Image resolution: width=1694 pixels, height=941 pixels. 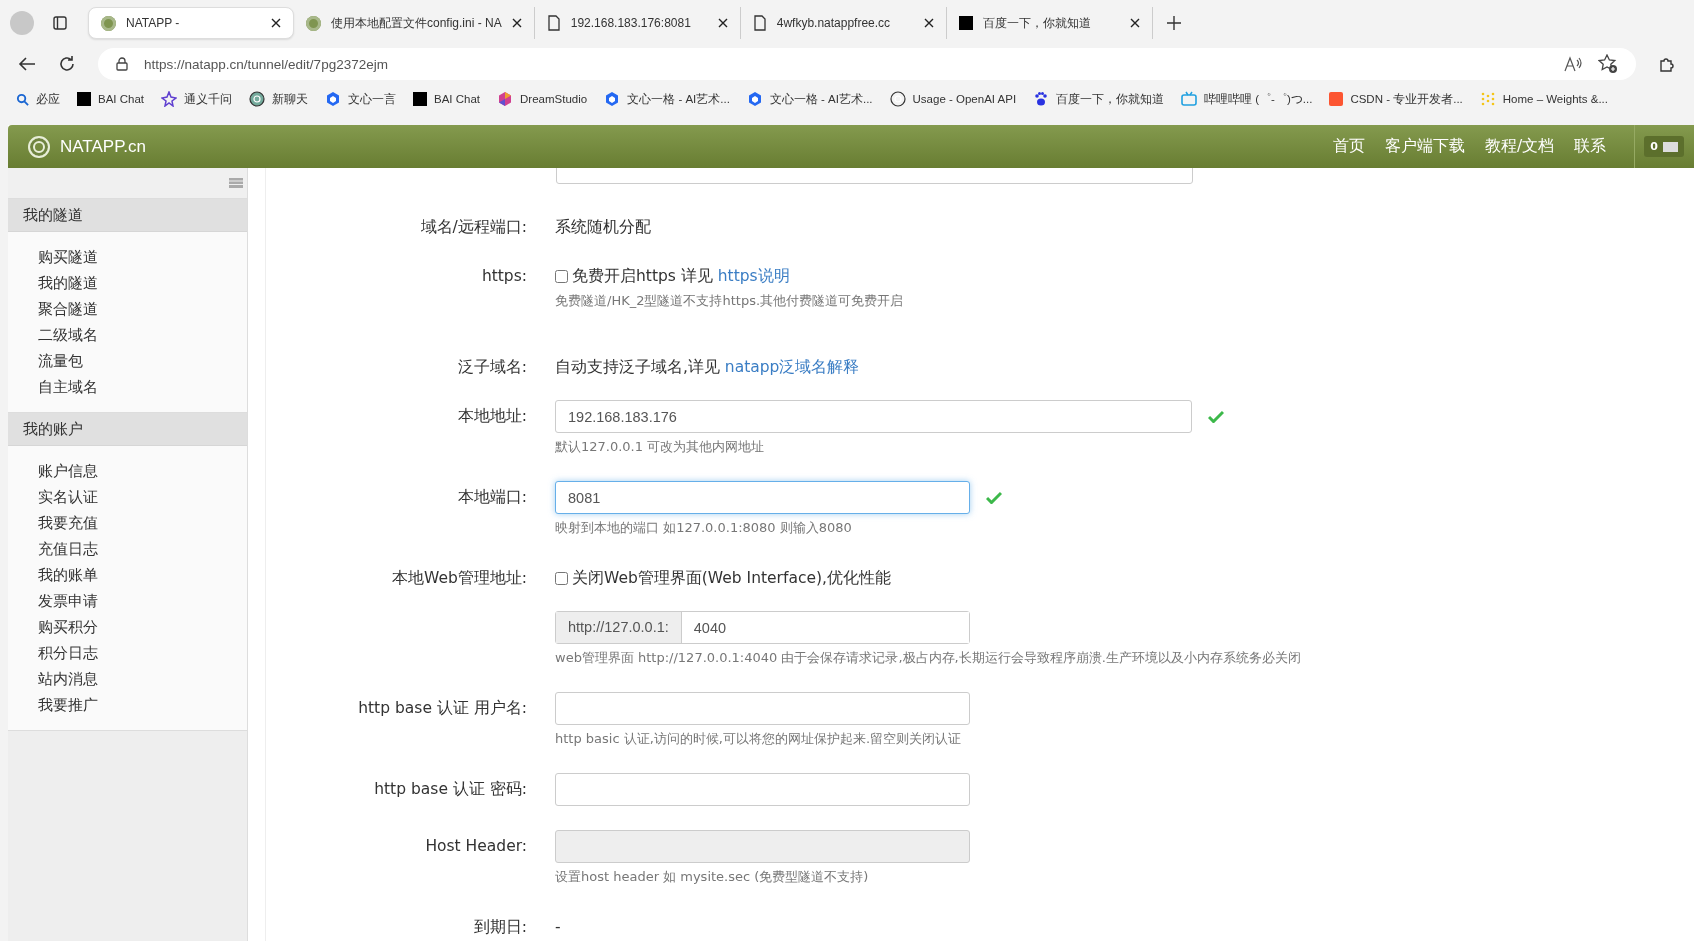 What do you see at coordinates (1573, 64) in the screenshot?
I see `read-aloud-icon` at bounding box center [1573, 64].